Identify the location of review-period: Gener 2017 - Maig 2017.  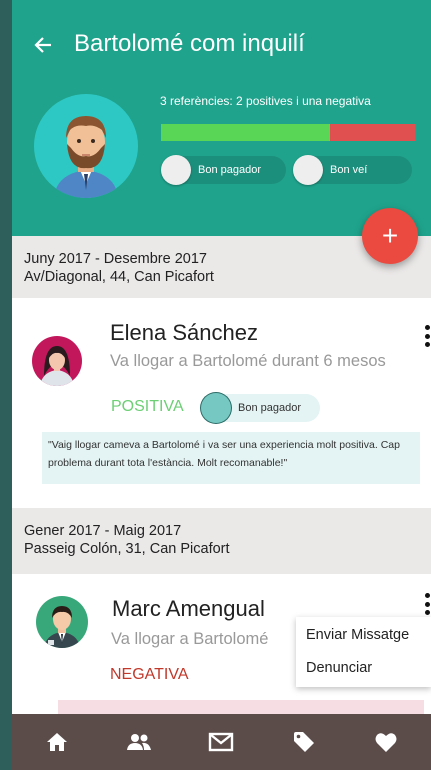
(103, 531).